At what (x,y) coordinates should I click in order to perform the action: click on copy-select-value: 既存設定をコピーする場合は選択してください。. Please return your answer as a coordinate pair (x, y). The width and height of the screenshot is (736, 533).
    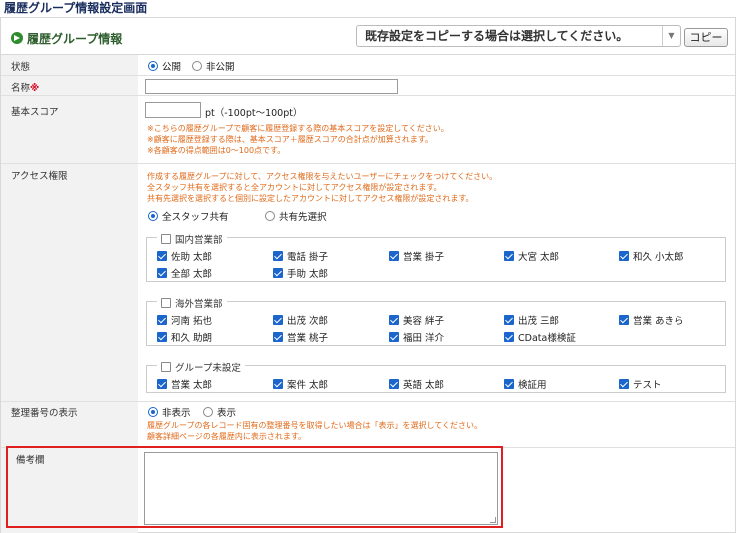
    Looking at the image, I should click on (497, 36).